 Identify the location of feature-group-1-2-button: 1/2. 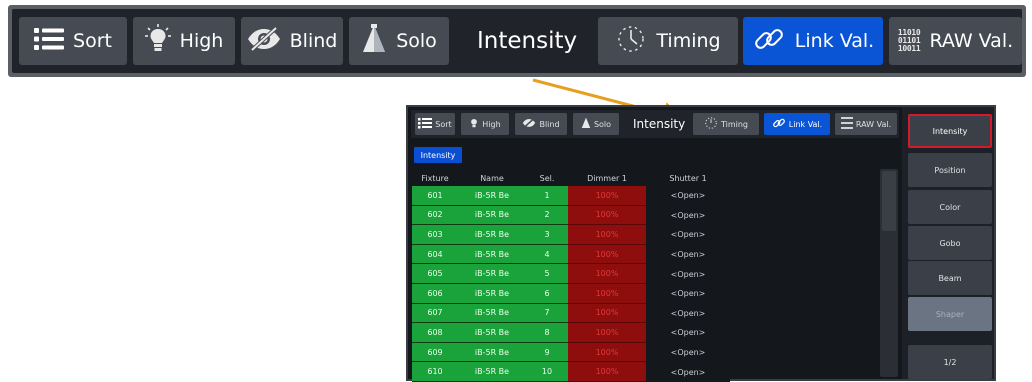
(950, 362).